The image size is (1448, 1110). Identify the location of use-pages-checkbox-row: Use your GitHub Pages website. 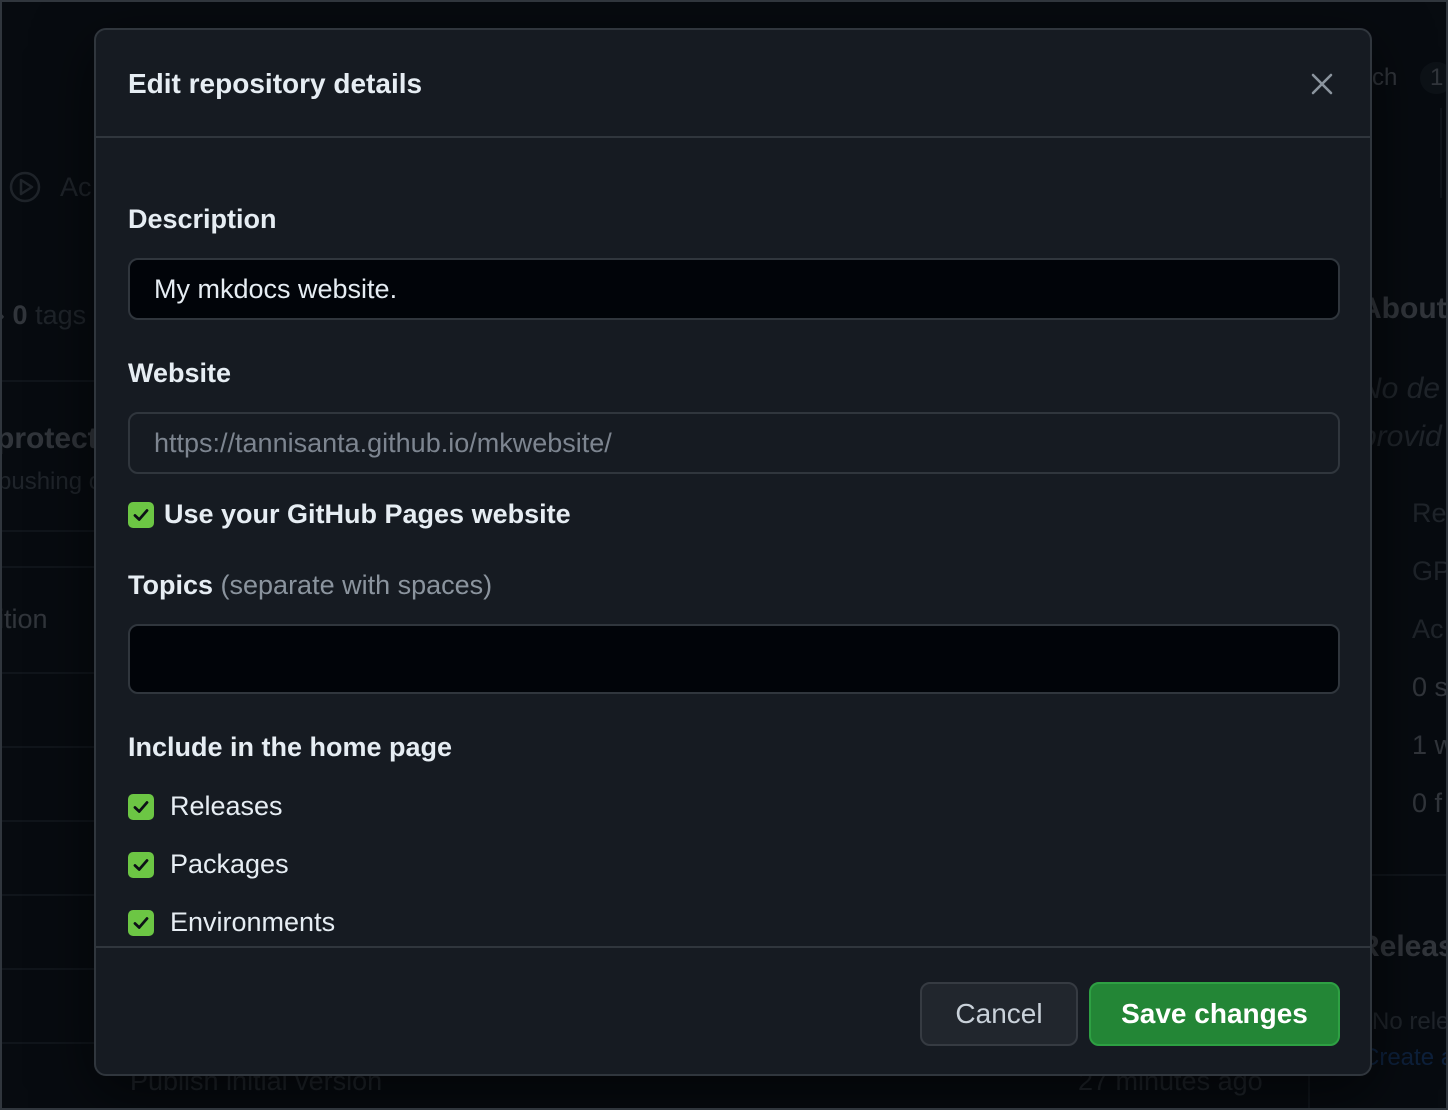
(349, 514).